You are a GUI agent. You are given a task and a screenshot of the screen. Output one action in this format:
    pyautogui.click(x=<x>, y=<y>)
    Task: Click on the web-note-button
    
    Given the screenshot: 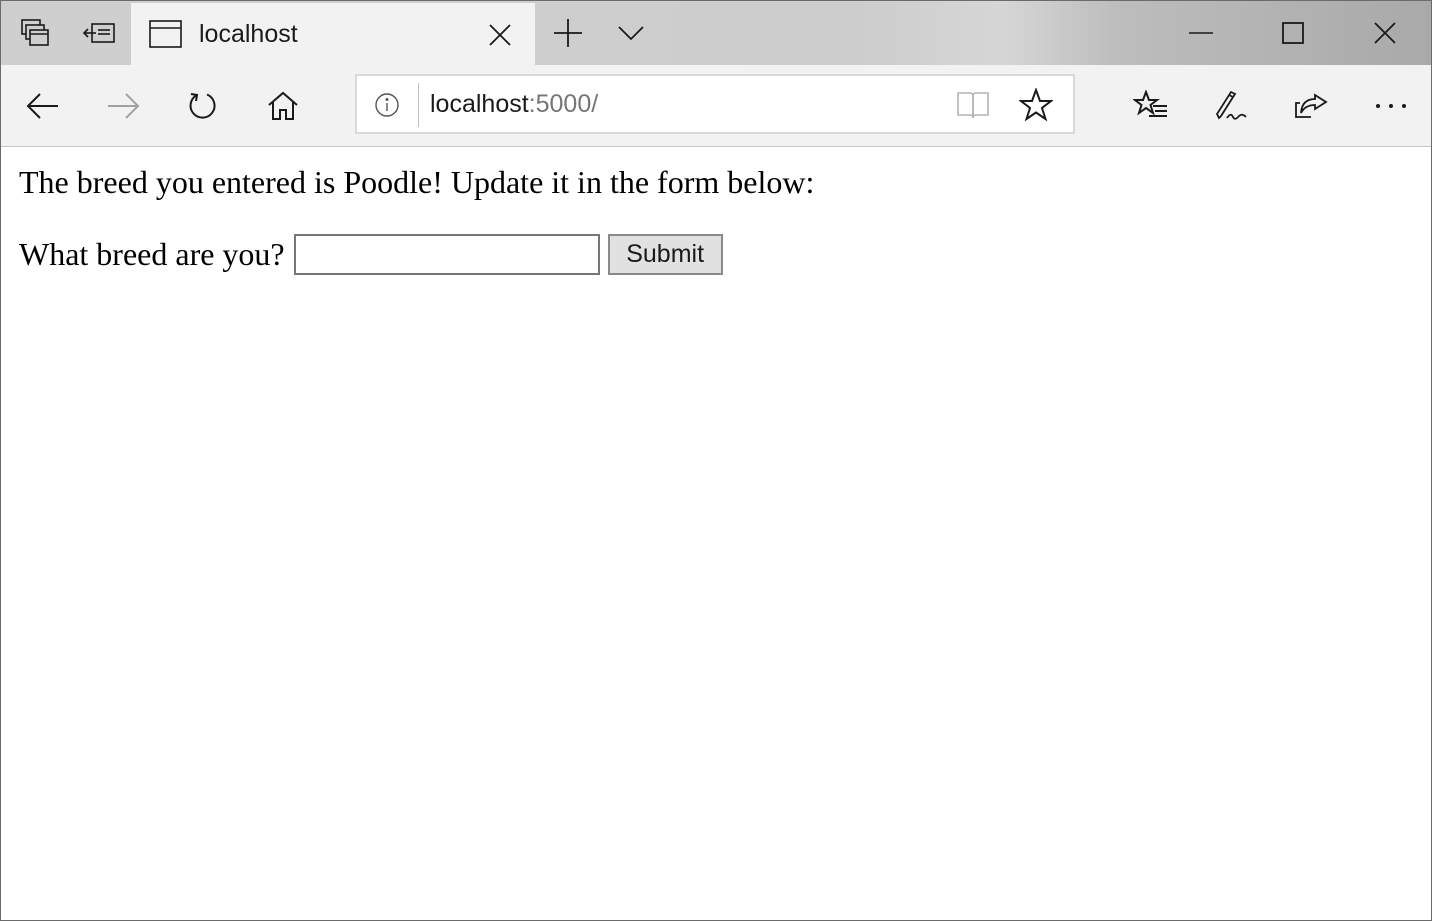 What is the action you would take?
    pyautogui.click(x=1231, y=105)
    